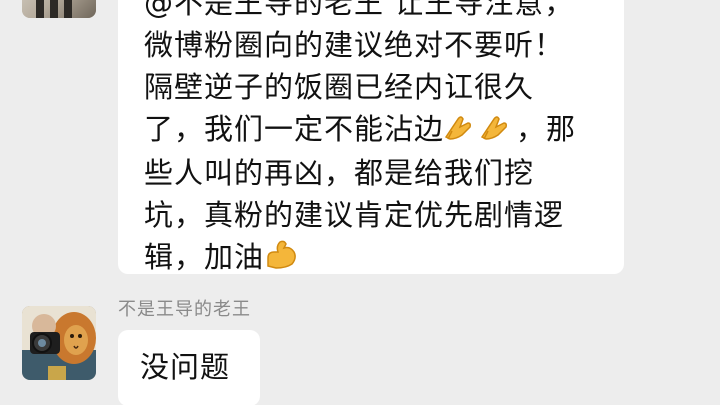  What do you see at coordinates (359, 10) in the screenshot?
I see `message-line: @不是王导的老王 让王导注意，` at bounding box center [359, 10].